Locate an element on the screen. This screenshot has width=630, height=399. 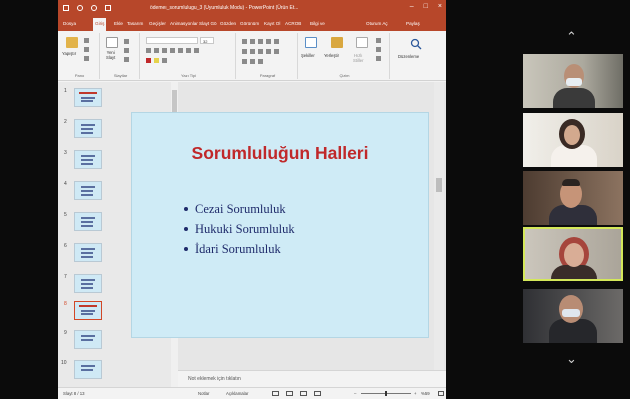
scroll-up-icon: ⌃ is located at coordinates (571, 37).